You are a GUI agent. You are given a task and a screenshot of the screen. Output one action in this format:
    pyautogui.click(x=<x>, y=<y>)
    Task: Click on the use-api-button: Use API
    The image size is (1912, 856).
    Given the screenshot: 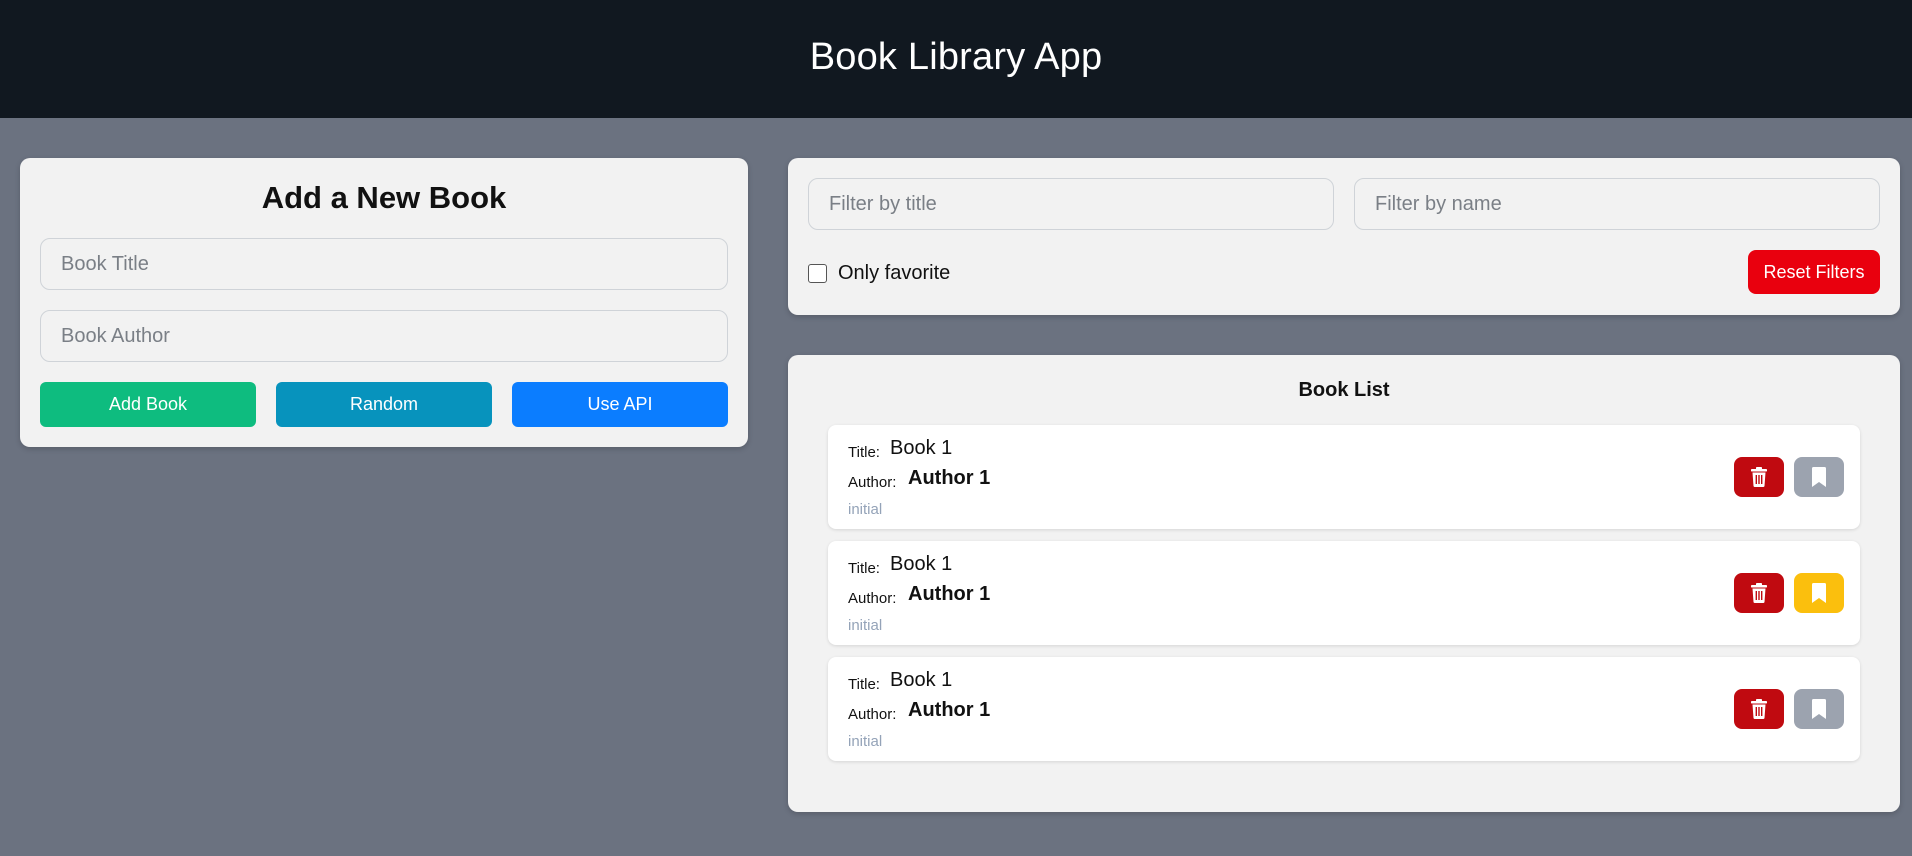 What is the action you would take?
    pyautogui.click(x=620, y=404)
    